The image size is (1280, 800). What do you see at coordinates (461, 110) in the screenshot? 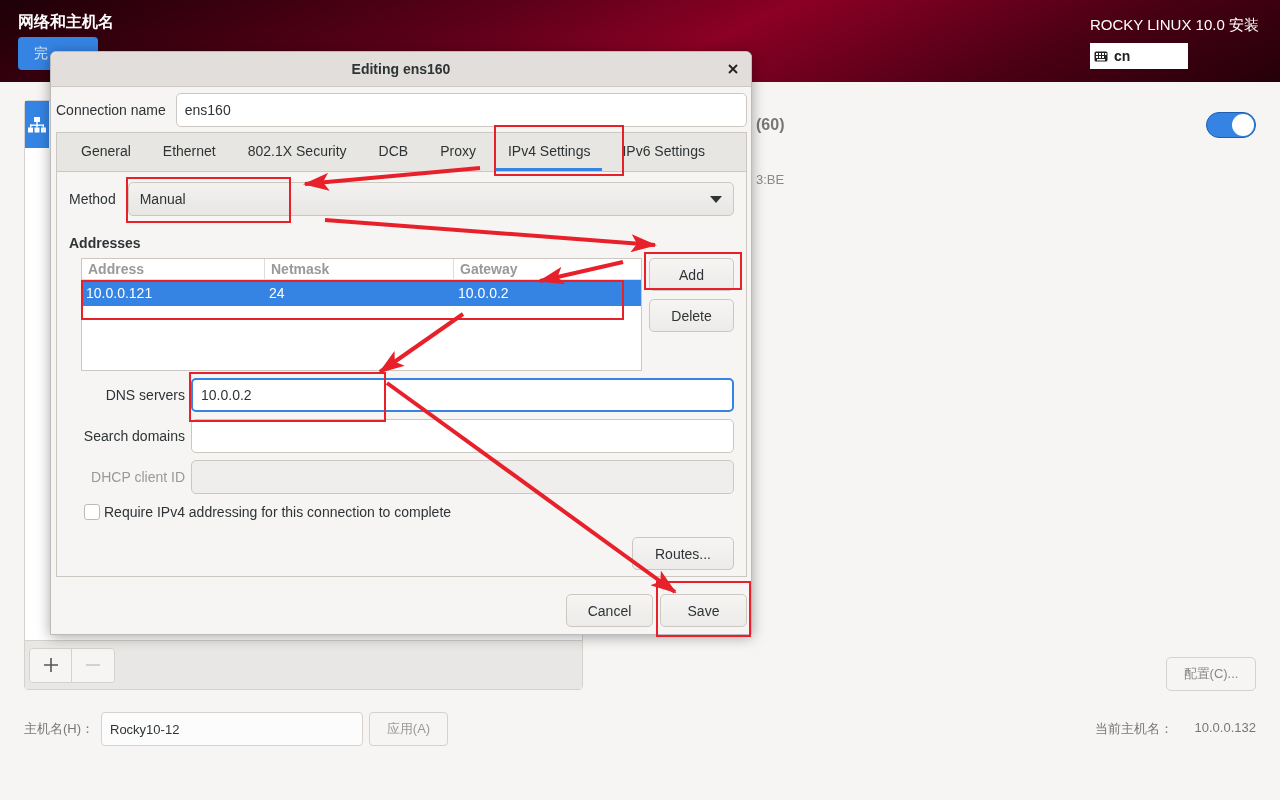
I see `connection-name-field: ens160` at bounding box center [461, 110].